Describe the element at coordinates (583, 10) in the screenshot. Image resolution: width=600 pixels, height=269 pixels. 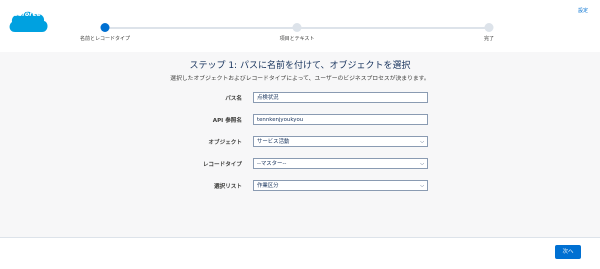
I see `settings-link: 設定` at that location.